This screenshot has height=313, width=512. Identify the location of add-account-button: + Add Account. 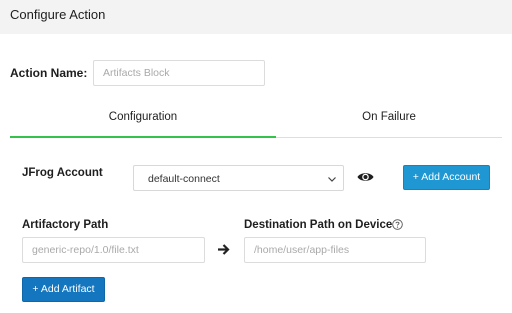
(446, 177).